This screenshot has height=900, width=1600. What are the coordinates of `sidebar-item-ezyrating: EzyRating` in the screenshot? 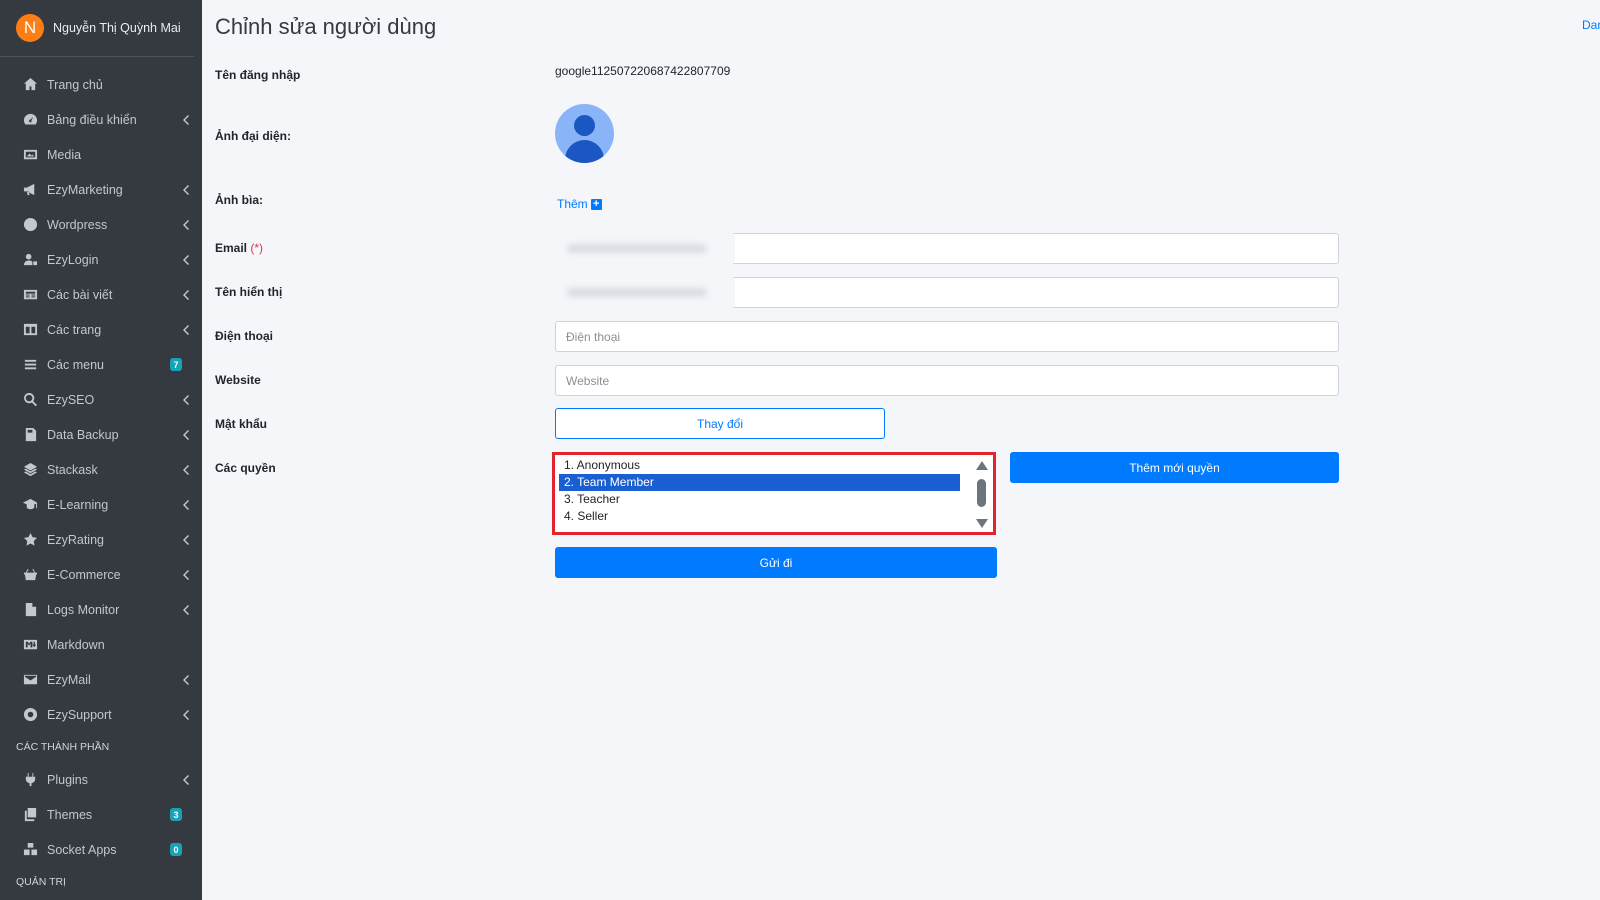 It's located at (101, 539).